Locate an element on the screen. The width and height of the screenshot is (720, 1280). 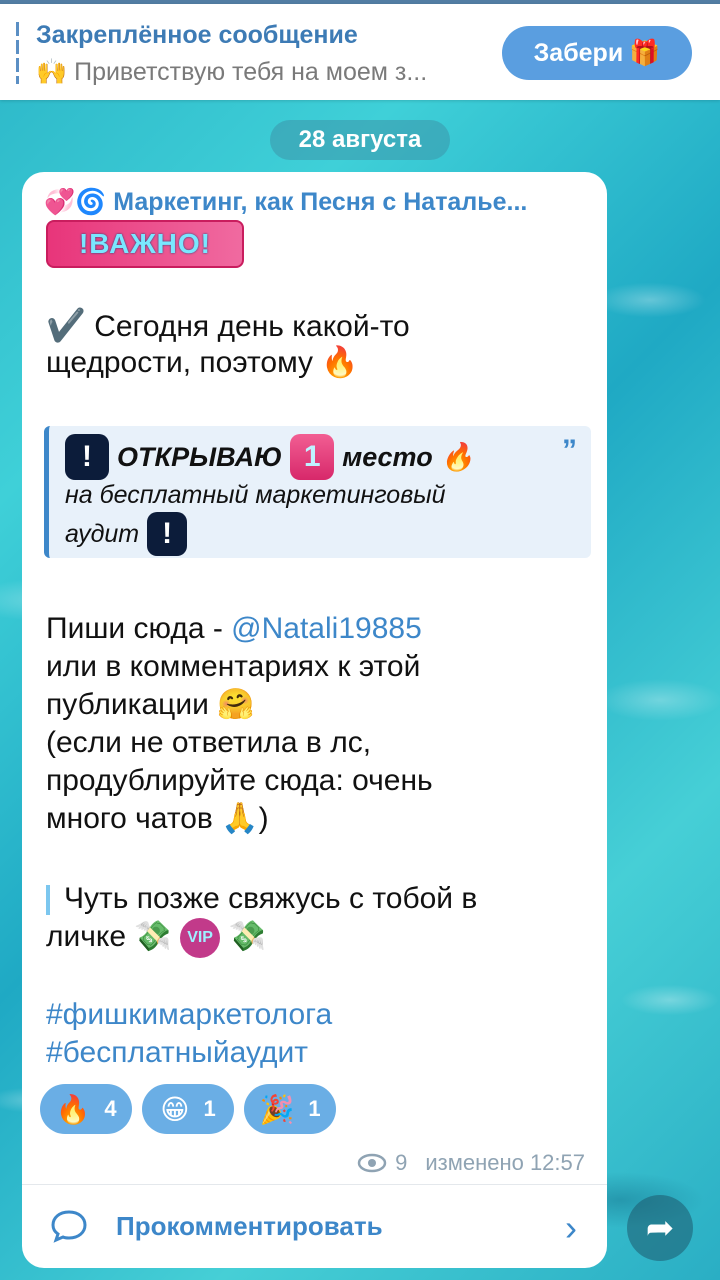
chevron-right-icon: › is located at coordinates (571, 1227).